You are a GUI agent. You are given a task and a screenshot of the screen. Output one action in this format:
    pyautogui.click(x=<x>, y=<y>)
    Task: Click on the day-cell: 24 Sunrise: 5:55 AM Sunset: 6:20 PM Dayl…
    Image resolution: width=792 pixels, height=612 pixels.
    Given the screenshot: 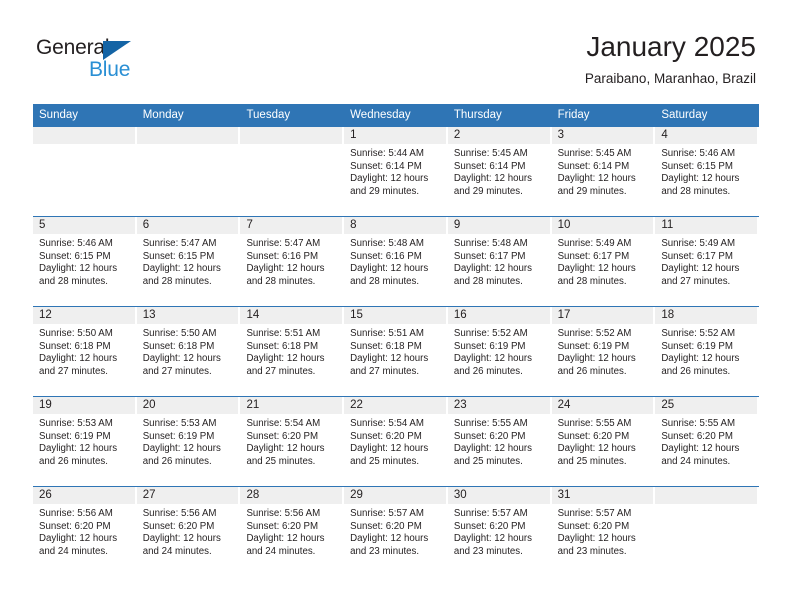 What is the action you would take?
    pyautogui.click(x=603, y=441)
    